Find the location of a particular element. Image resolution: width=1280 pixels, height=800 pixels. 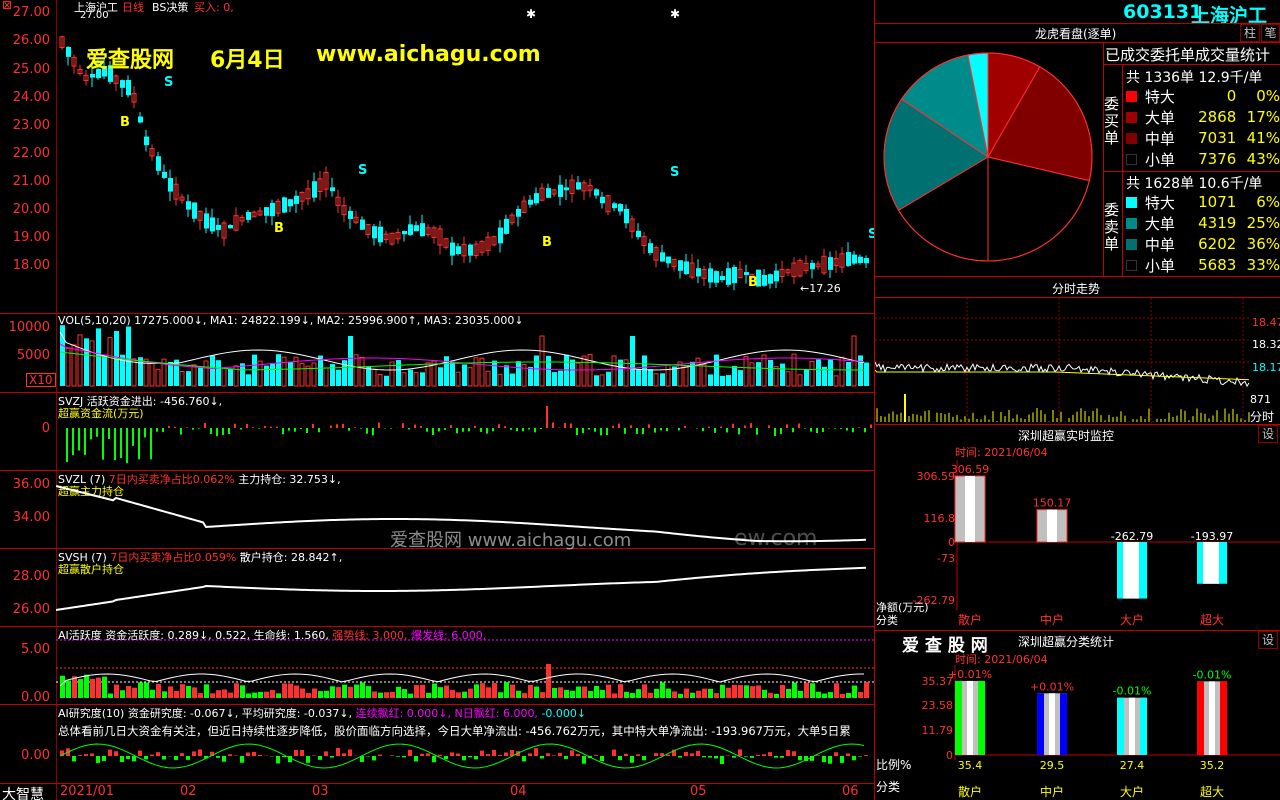

brand-label: 大智慧 is located at coordinates (23, 792).